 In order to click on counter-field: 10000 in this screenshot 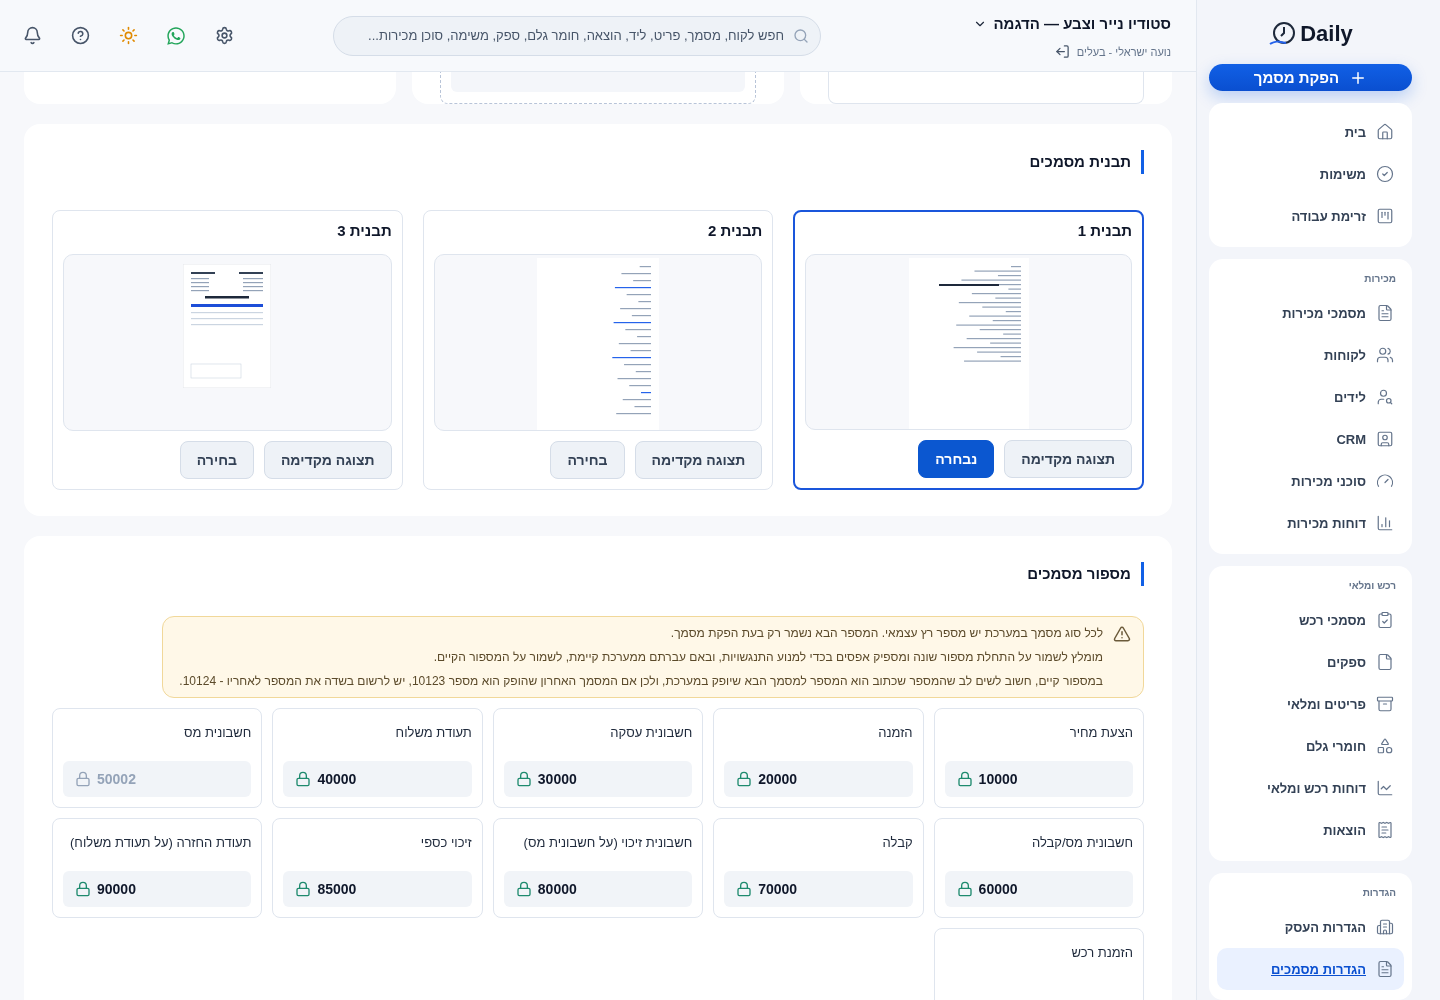, I will do `click(1038, 779)`.